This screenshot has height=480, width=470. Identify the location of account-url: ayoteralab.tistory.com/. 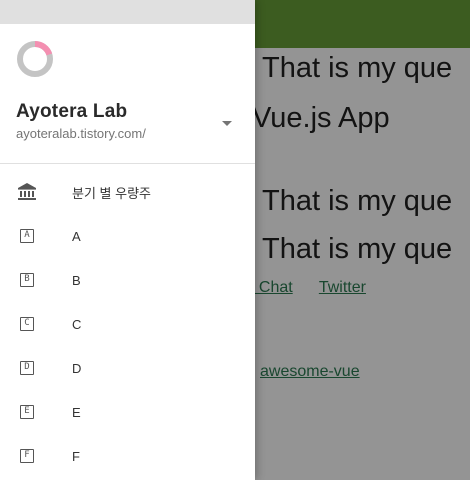
(81, 133).